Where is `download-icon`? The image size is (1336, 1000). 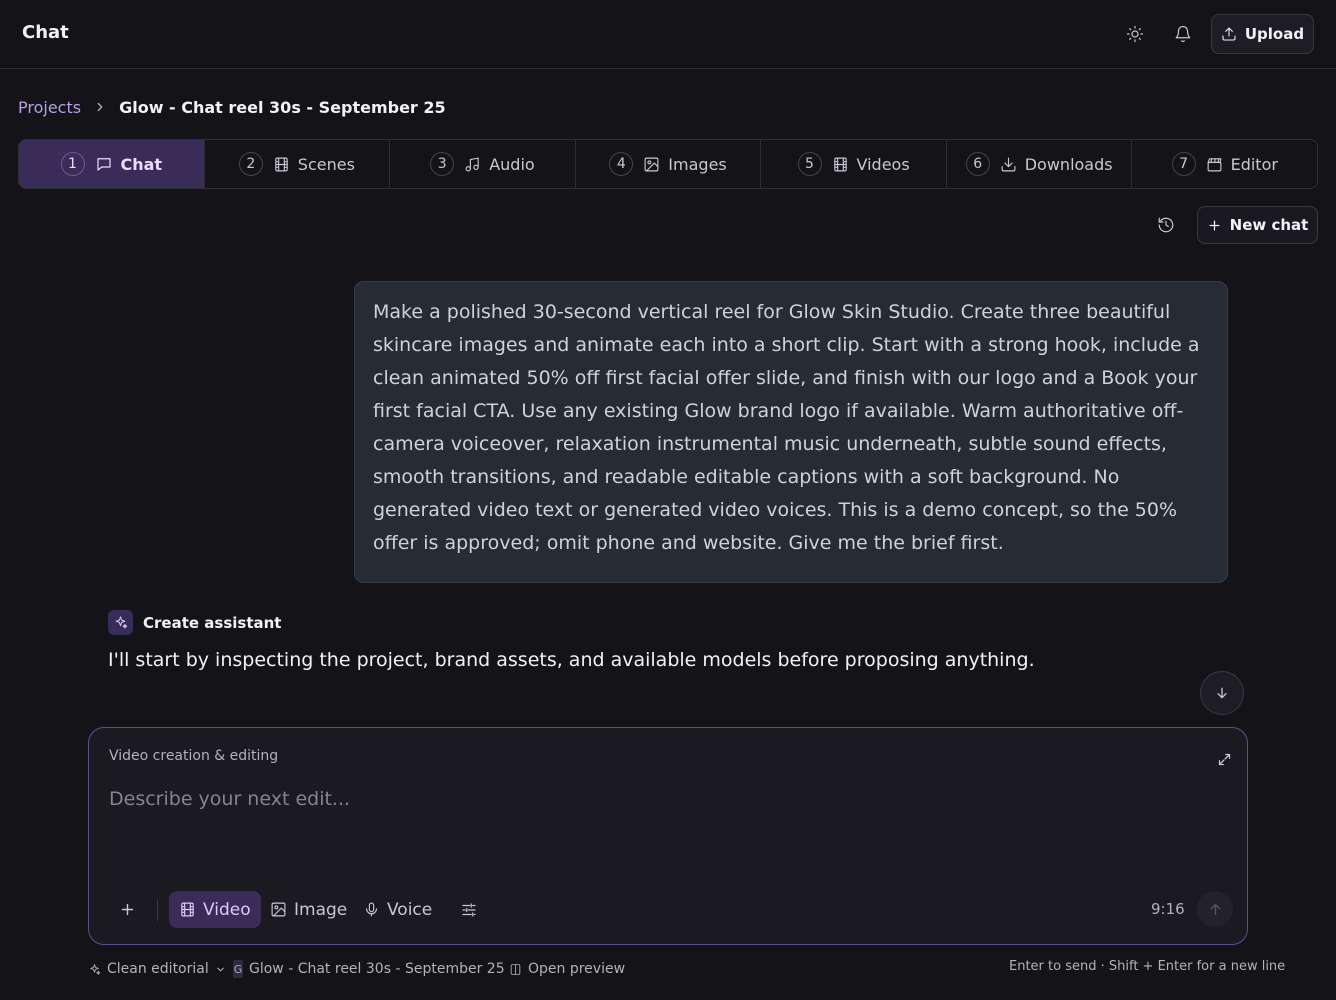
download-icon is located at coordinates (1008, 164).